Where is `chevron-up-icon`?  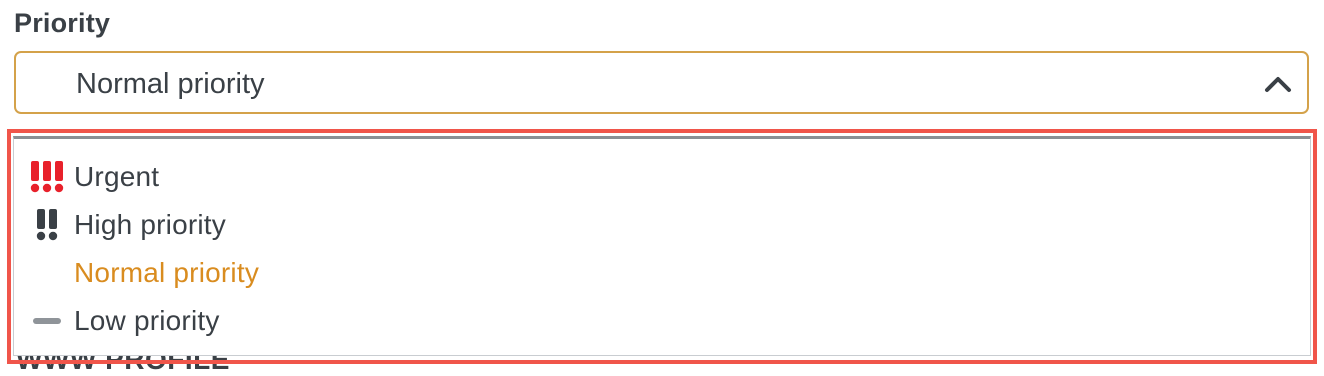 chevron-up-icon is located at coordinates (1278, 84).